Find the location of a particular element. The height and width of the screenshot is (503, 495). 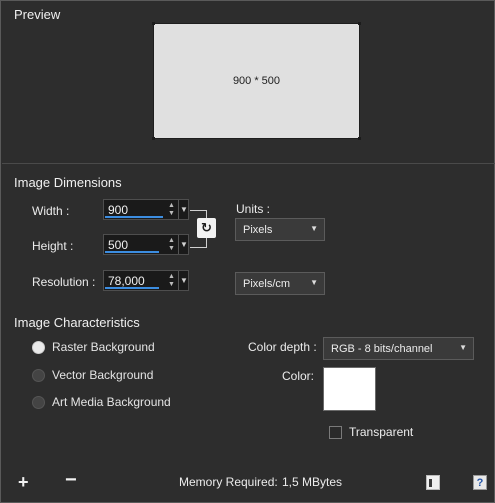

radio-button-selected is located at coordinates (38, 347).